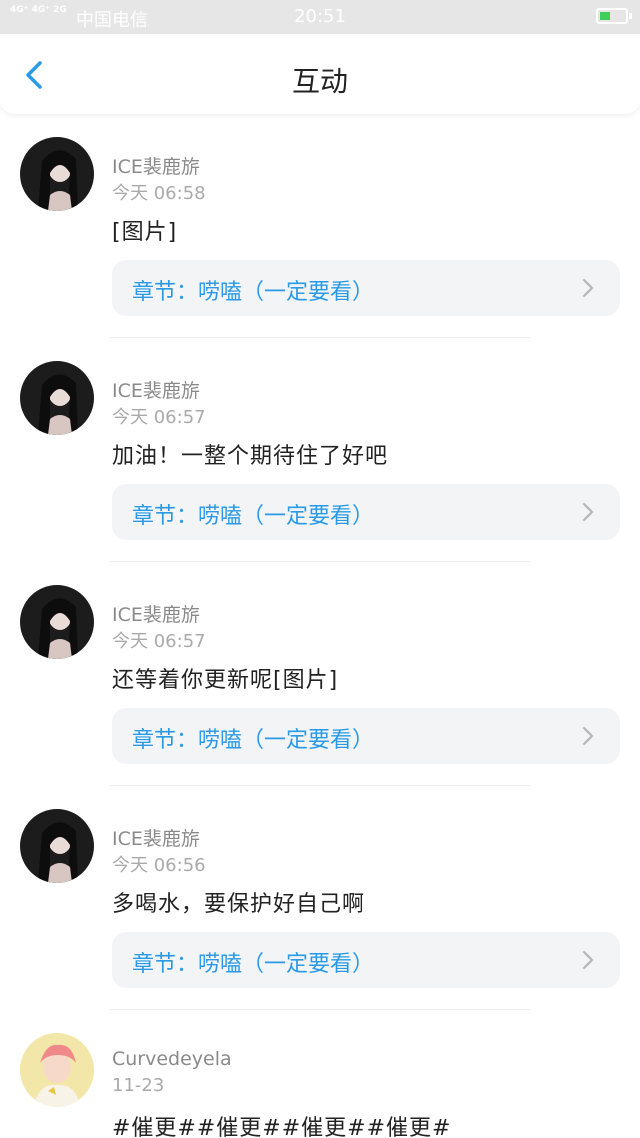  I want to click on status-bar: 4G⁺ 4G⁺ 2G 中国电信 20:51, so click(320, 17).